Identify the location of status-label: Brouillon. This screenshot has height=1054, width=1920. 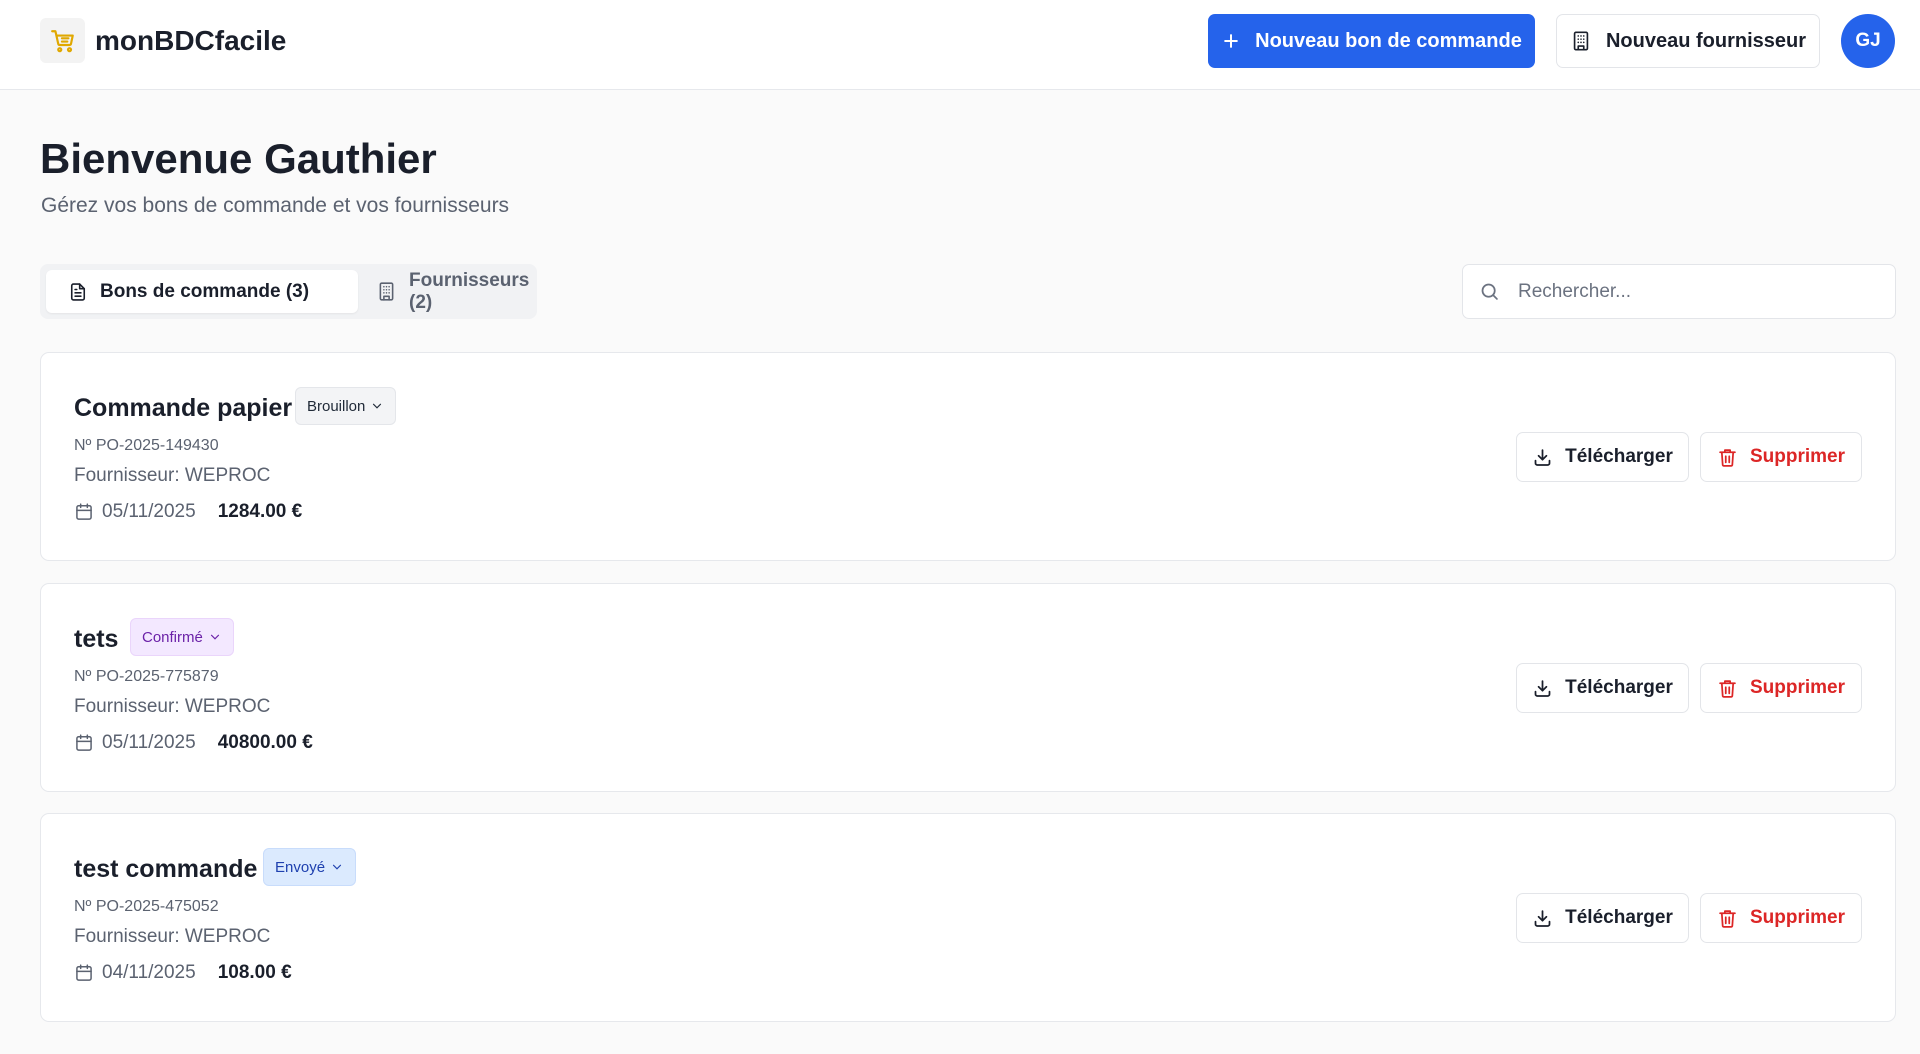
(336, 406).